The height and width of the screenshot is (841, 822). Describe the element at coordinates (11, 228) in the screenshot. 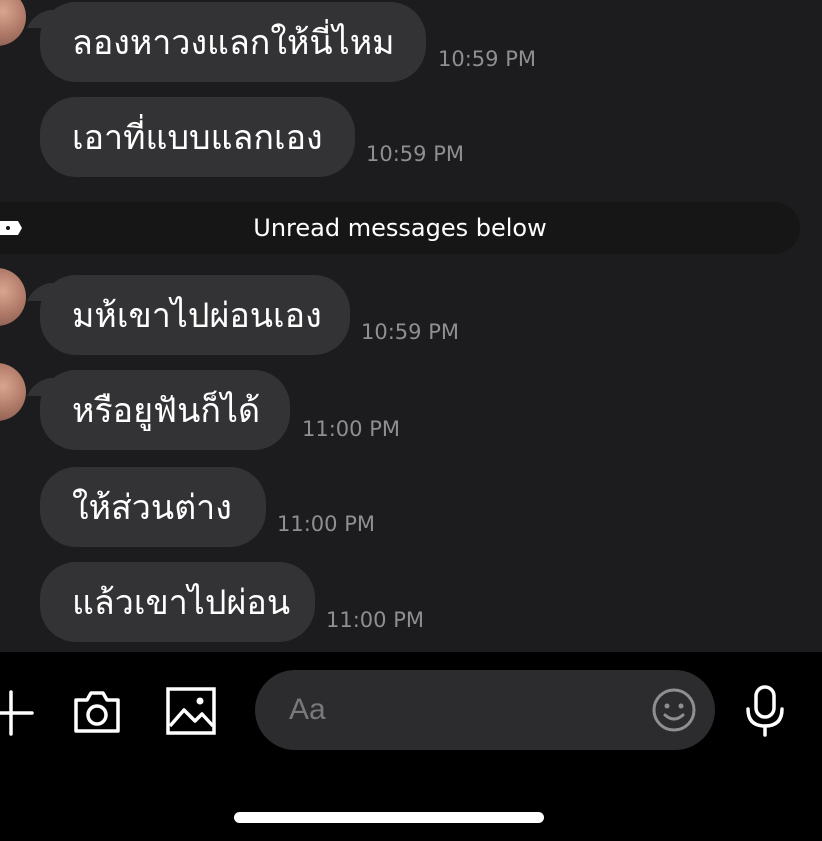

I see `tag-icon` at that location.